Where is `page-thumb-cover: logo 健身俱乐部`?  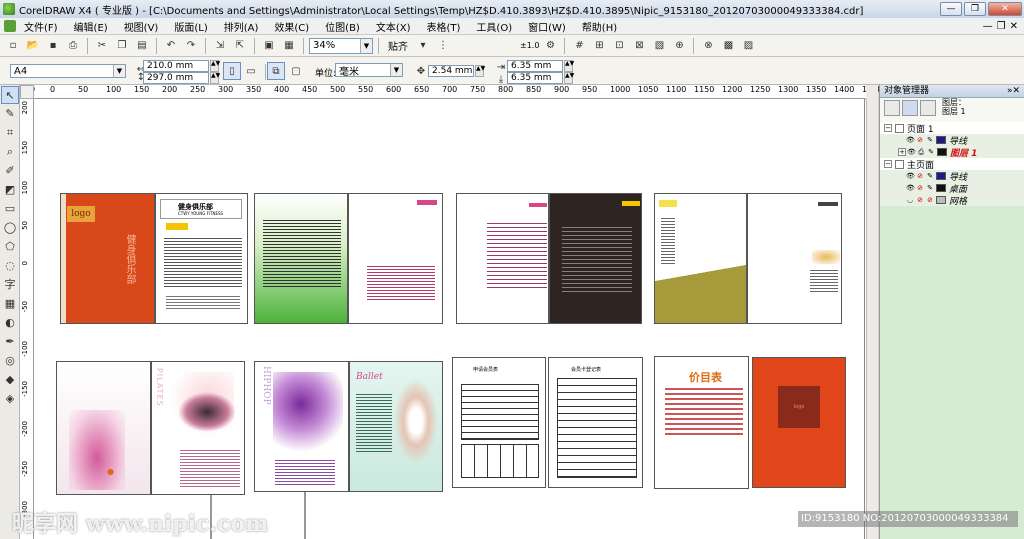 page-thumb-cover: logo 健身俱乐部 is located at coordinates (107, 258).